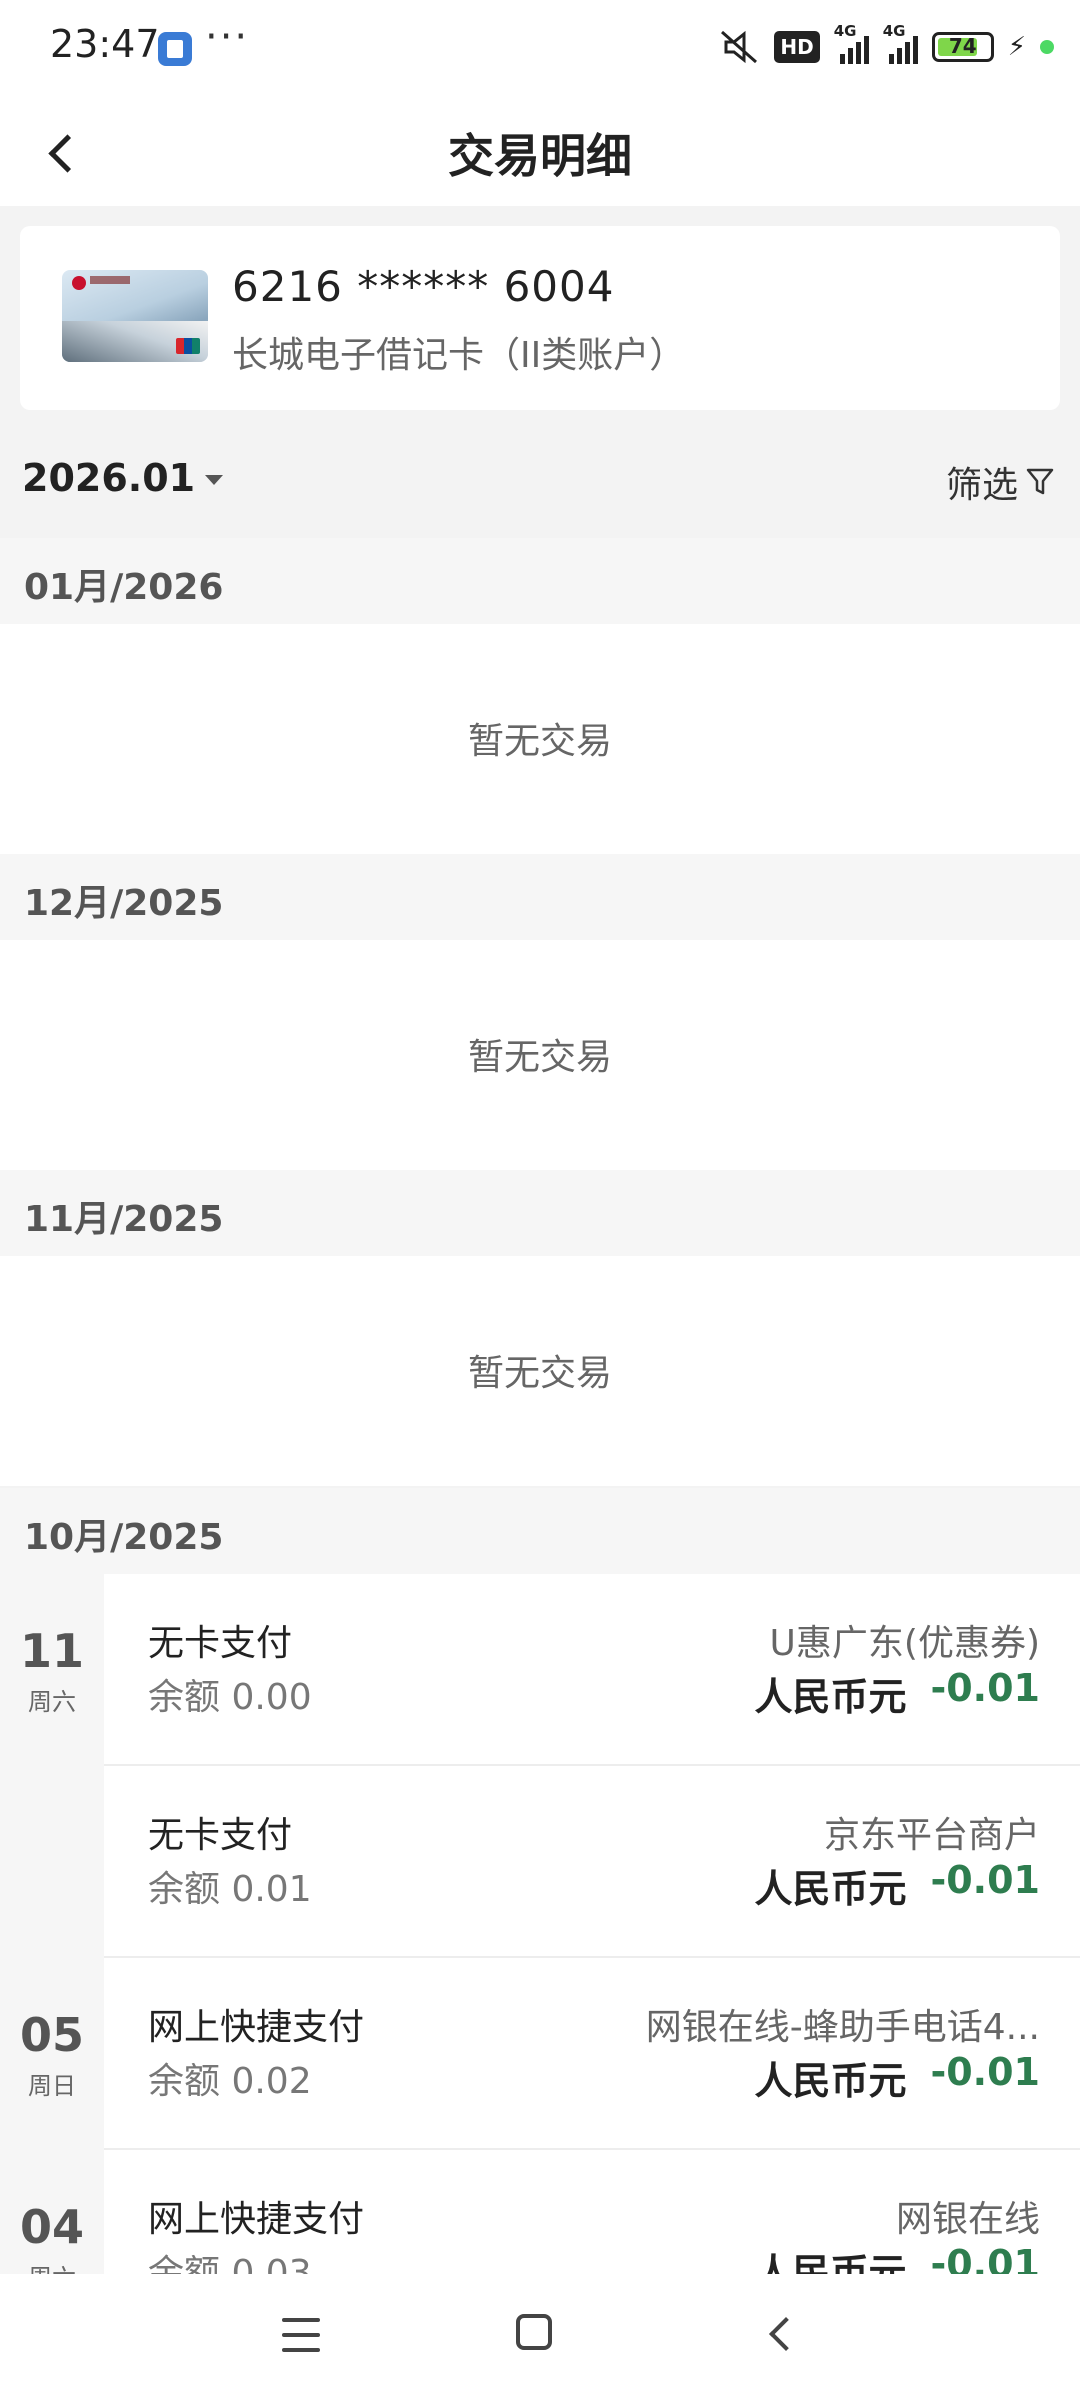 Image resolution: width=1080 pixels, height=2400 pixels. Describe the element at coordinates (540, 484) in the screenshot. I see `filter-bar: 2026.01 筛选` at that location.